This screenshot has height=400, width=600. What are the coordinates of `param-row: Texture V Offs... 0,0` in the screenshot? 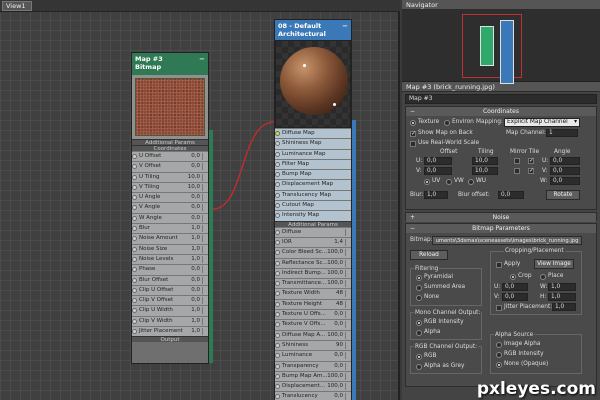 It's located at (313, 324).